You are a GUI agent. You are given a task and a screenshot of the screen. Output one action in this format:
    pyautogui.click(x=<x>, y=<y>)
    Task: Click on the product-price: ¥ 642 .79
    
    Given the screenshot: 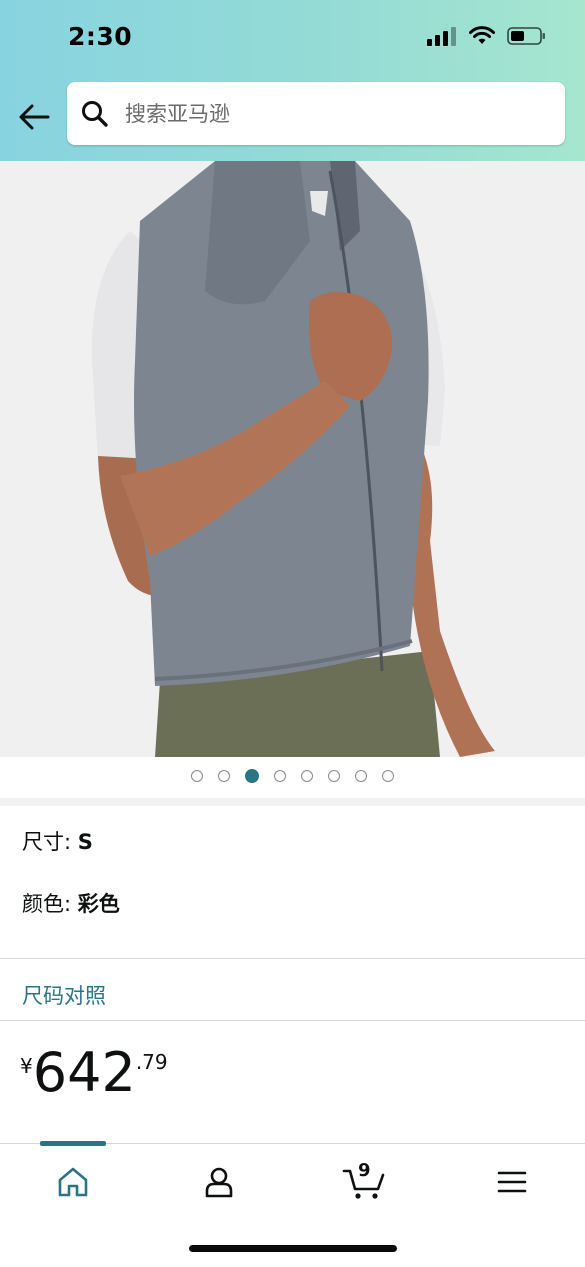 What is the action you would take?
    pyautogui.click(x=94, y=1073)
    